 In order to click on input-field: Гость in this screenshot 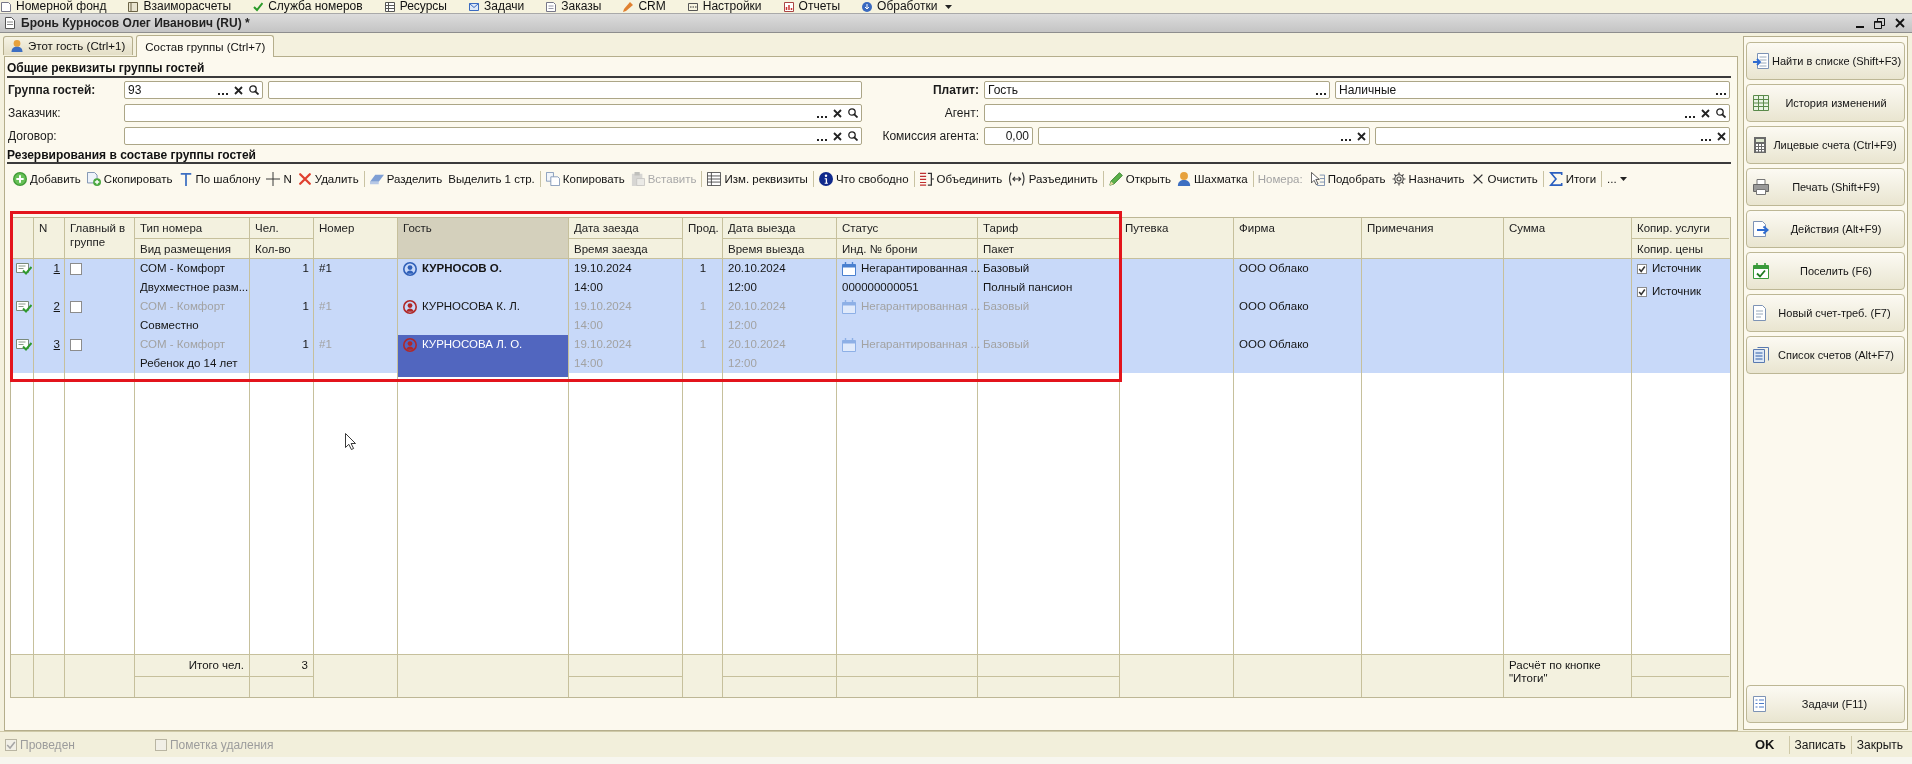, I will do `click(1157, 90)`.